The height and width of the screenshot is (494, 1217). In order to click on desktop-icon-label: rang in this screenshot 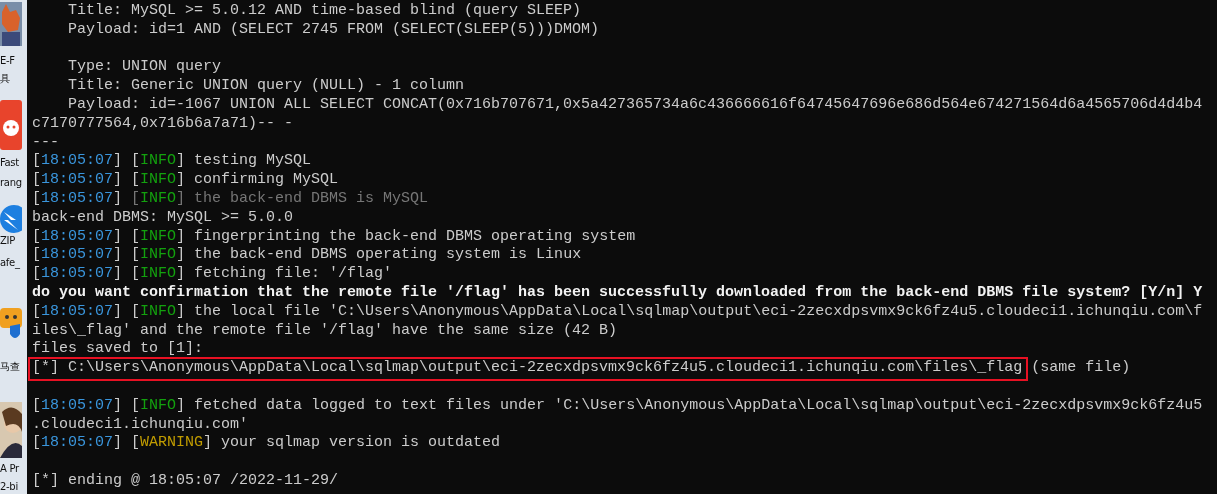, I will do `click(11, 182)`.